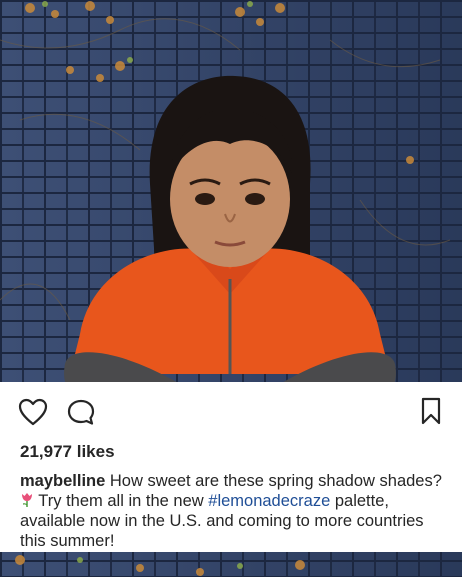  I want to click on bookmark-icon, so click(431, 411).